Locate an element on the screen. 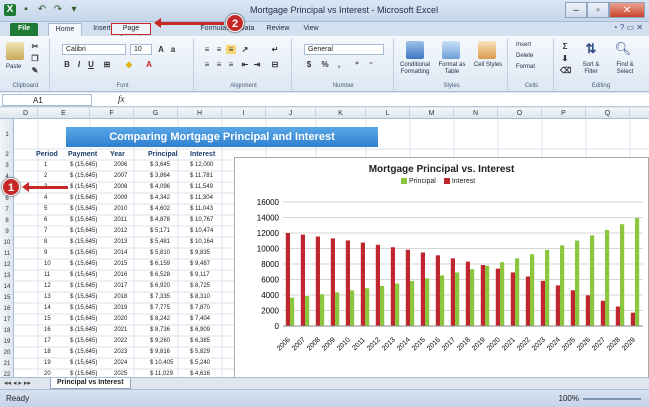 This screenshot has height=407, width=649. align-right-icon: ≡ is located at coordinates (231, 64).